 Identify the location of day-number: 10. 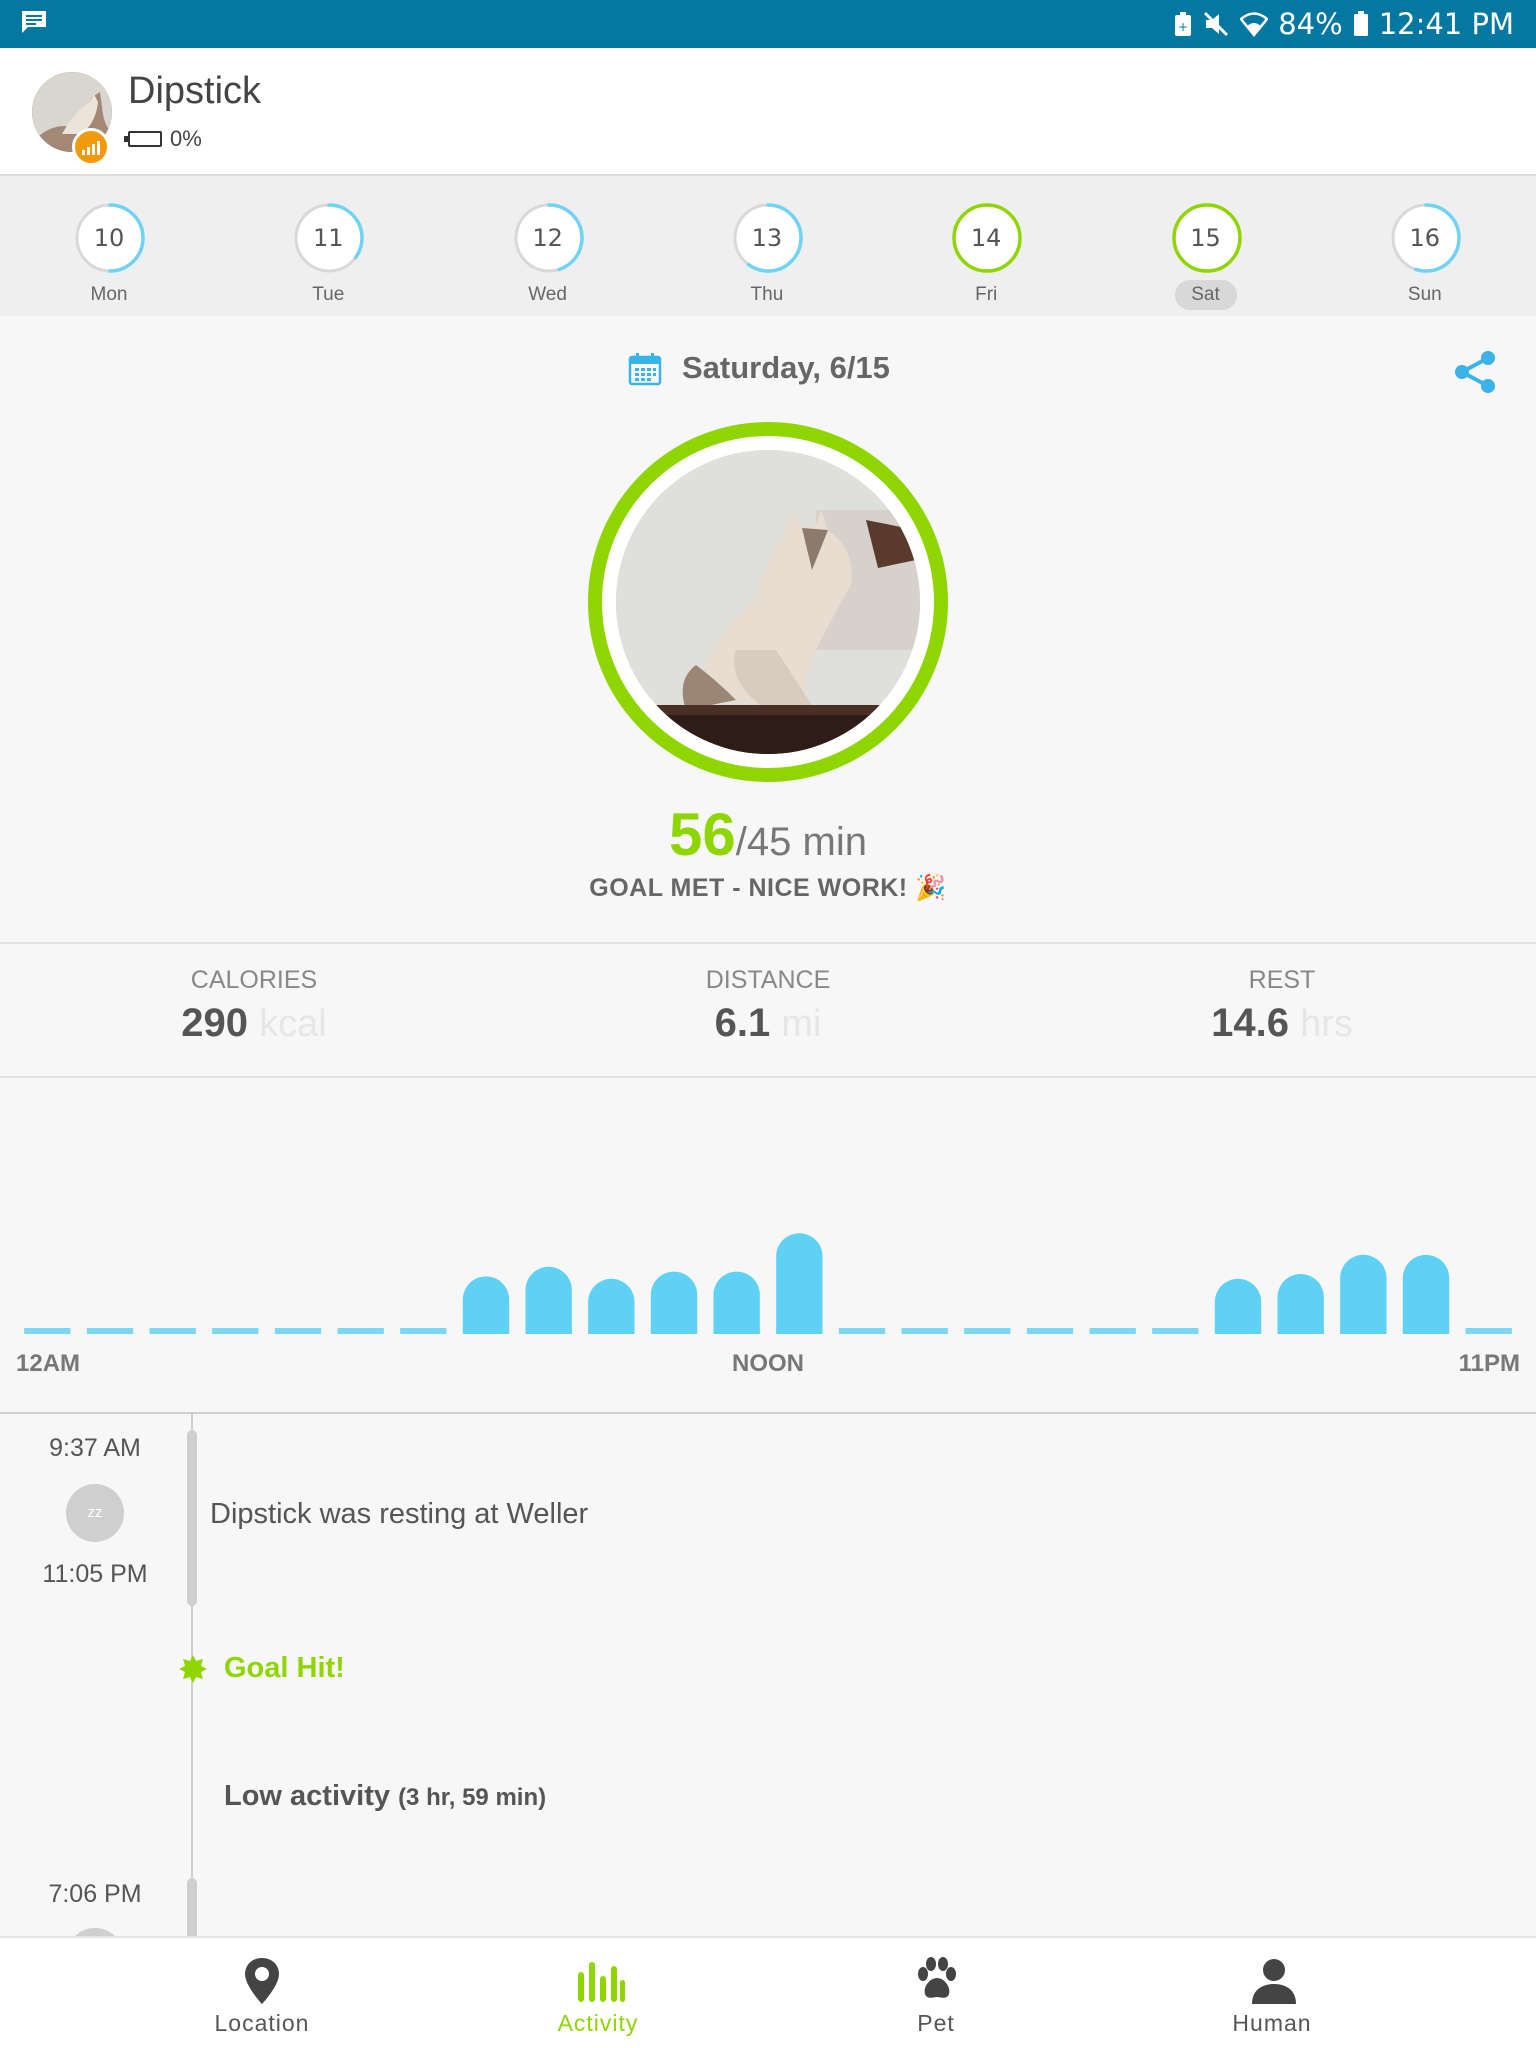
(109, 238).